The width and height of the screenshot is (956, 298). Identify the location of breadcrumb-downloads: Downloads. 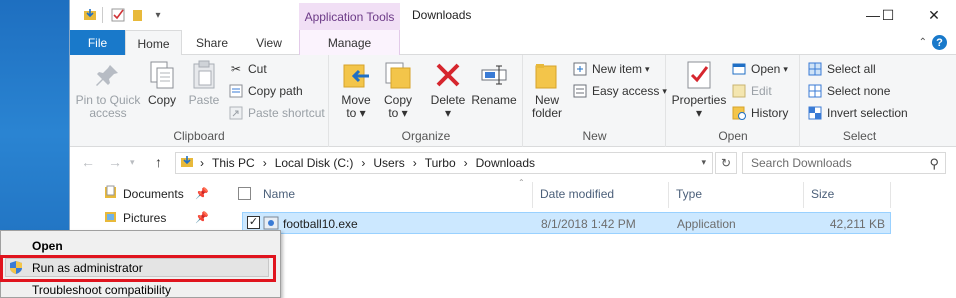
(505, 163).